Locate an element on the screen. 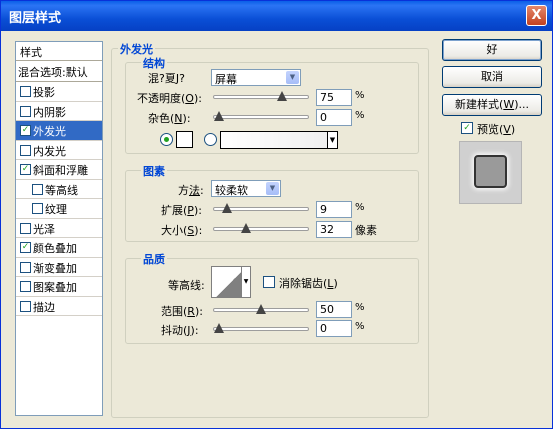 This screenshot has height=429, width=553. anti-alias-label: 消除锯齿(L) is located at coordinates (308, 283).